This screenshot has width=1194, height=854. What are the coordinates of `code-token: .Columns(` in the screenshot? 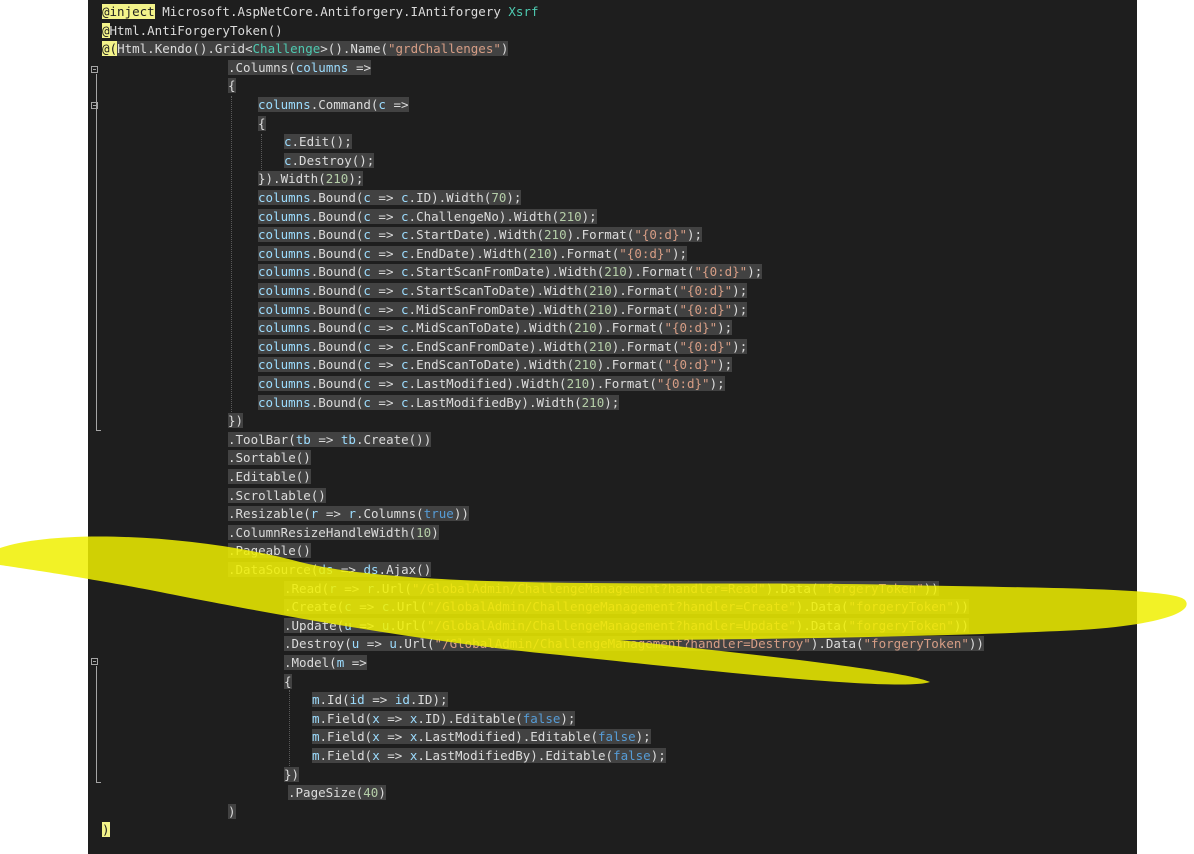 It's located at (389, 514).